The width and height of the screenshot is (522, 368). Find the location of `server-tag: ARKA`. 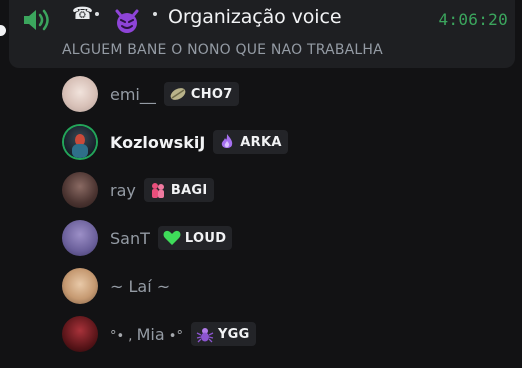

server-tag: ARKA is located at coordinates (250, 142).